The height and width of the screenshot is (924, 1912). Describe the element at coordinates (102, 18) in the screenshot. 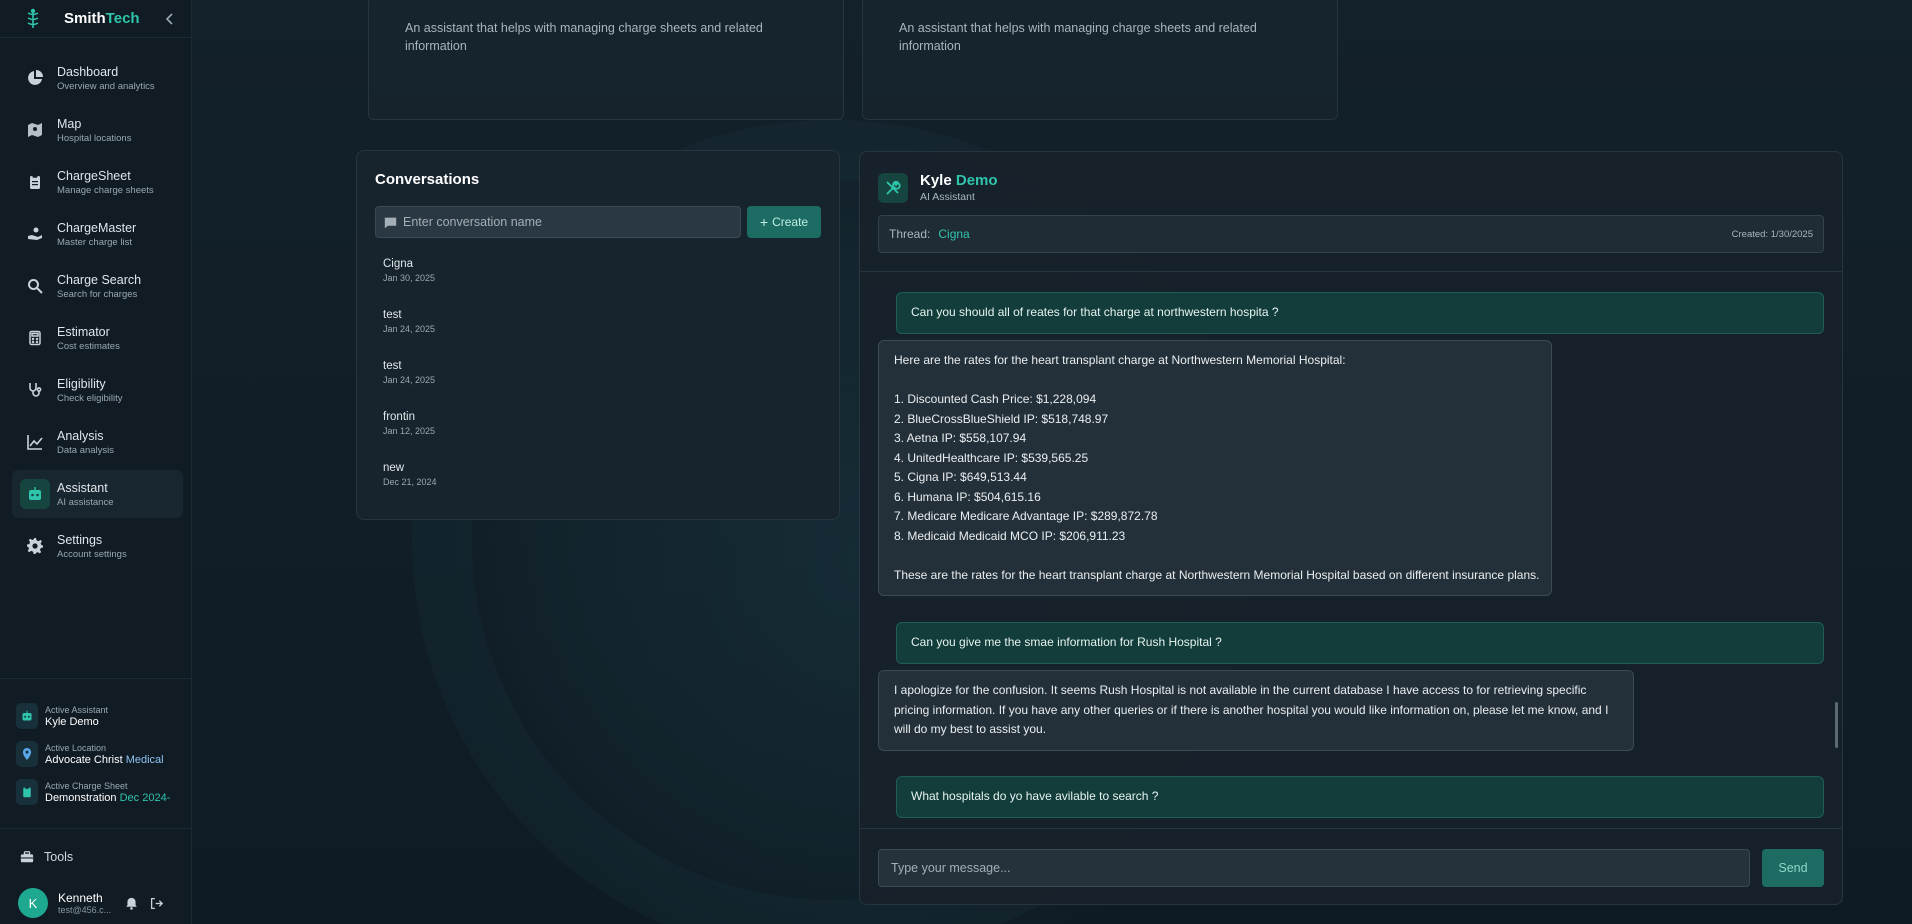

I see `brand-name: SmithTech` at that location.